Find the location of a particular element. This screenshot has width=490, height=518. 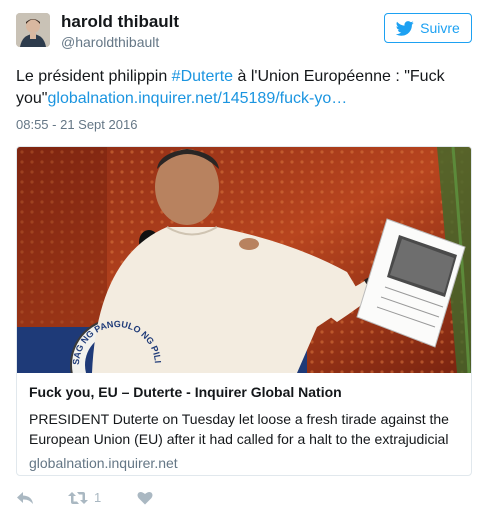

card-domain: globalnation.inquirer.net is located at coordinates (244, 463).